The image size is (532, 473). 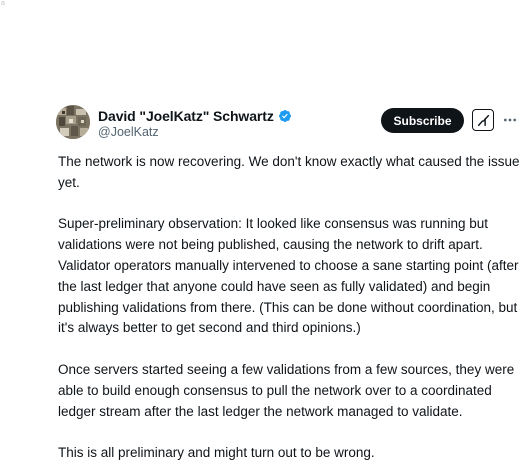 What do you see at coordinates (3, 3) in the screenshot?
I see `corner-mark: a` at bounding box center [3, 3].